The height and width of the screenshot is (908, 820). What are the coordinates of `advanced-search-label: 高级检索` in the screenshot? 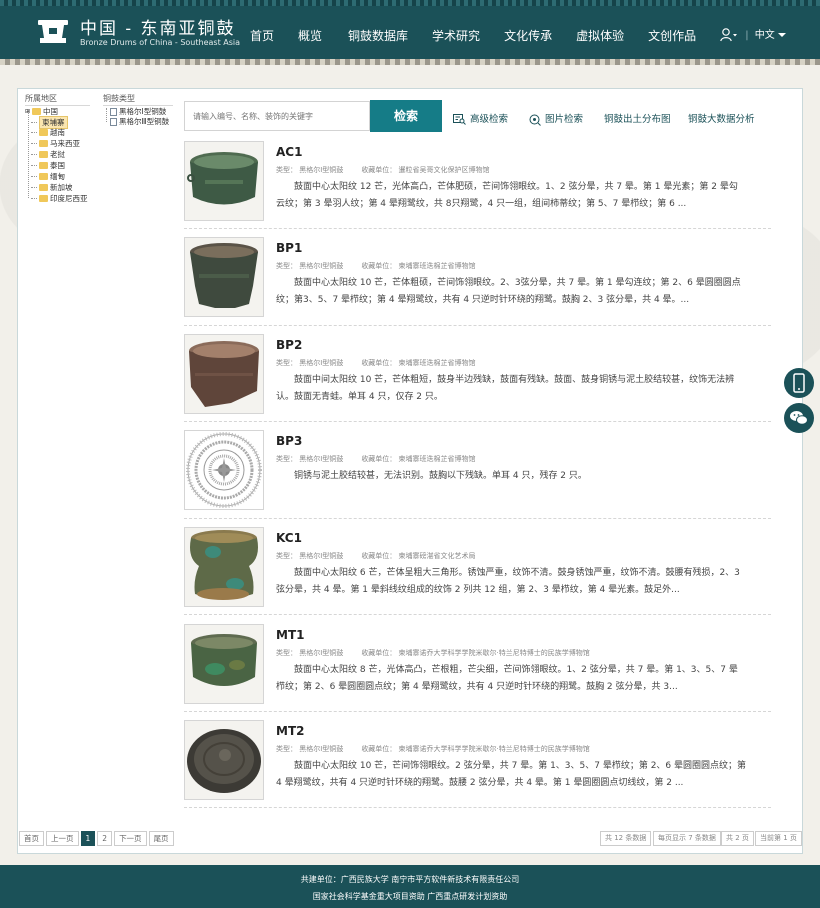 It's located at (489, 119).